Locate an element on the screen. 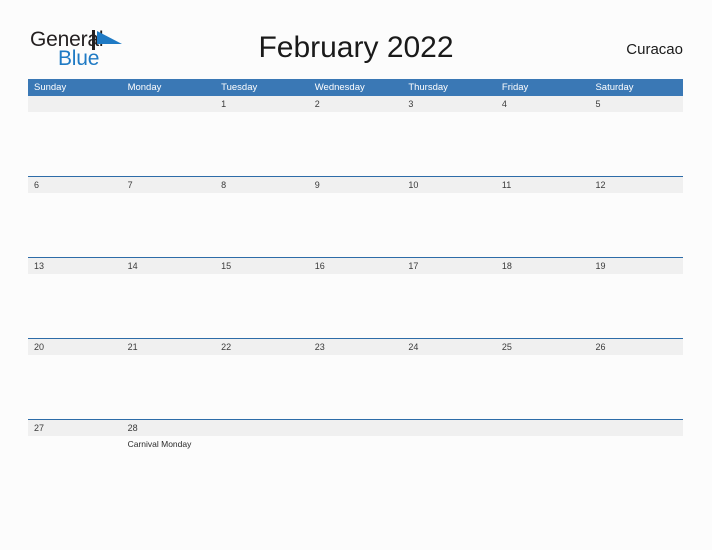  day-number: 7 is located at coordinates (169, 185).